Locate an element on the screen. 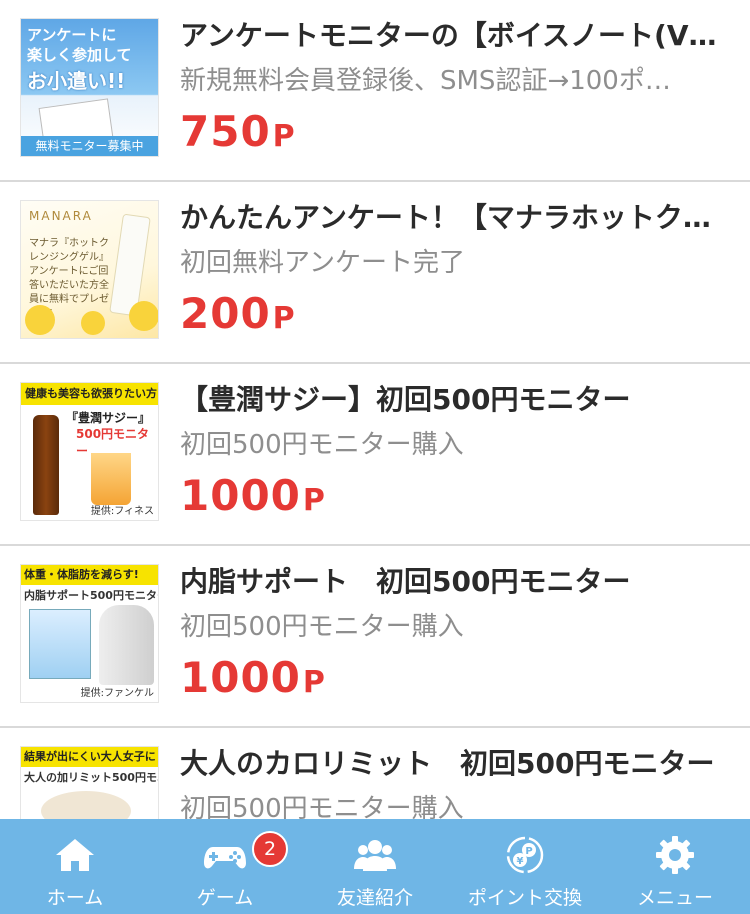 This screenshot has width=750, height=914. tab-label: 友達紹介 is located at coordinates (374, 898).